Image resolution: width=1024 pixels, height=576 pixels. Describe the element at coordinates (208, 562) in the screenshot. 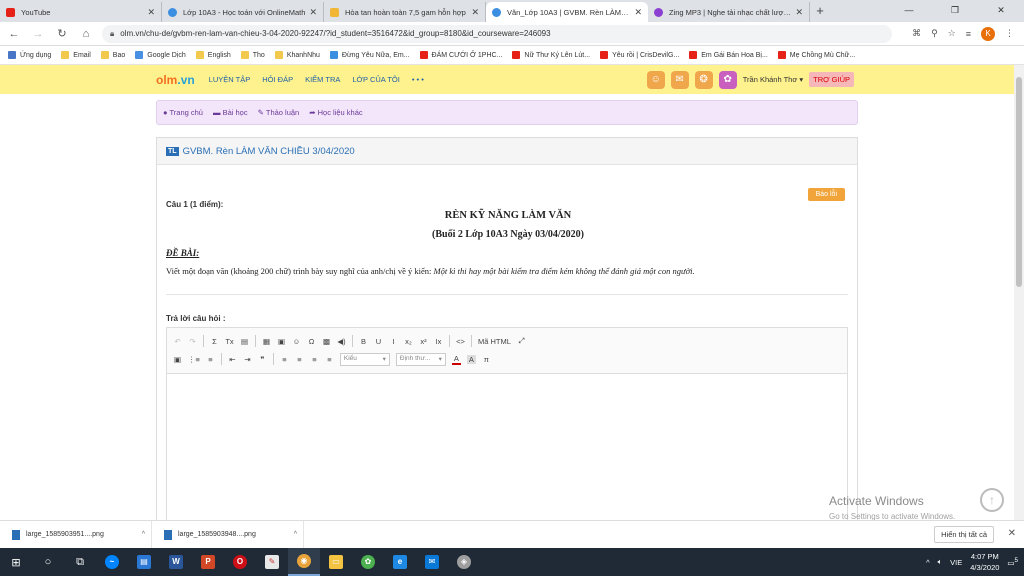

I see `powerpoint-icon: P` at that location.